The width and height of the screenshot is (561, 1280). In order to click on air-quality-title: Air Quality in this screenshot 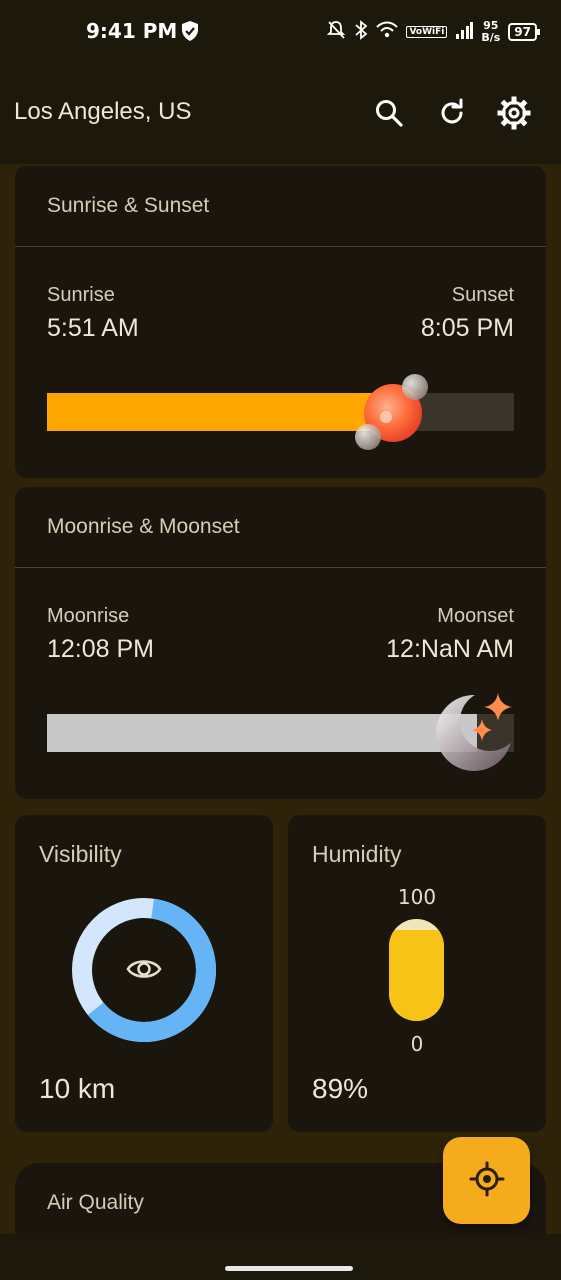, I will do `click(95, 1202)`.